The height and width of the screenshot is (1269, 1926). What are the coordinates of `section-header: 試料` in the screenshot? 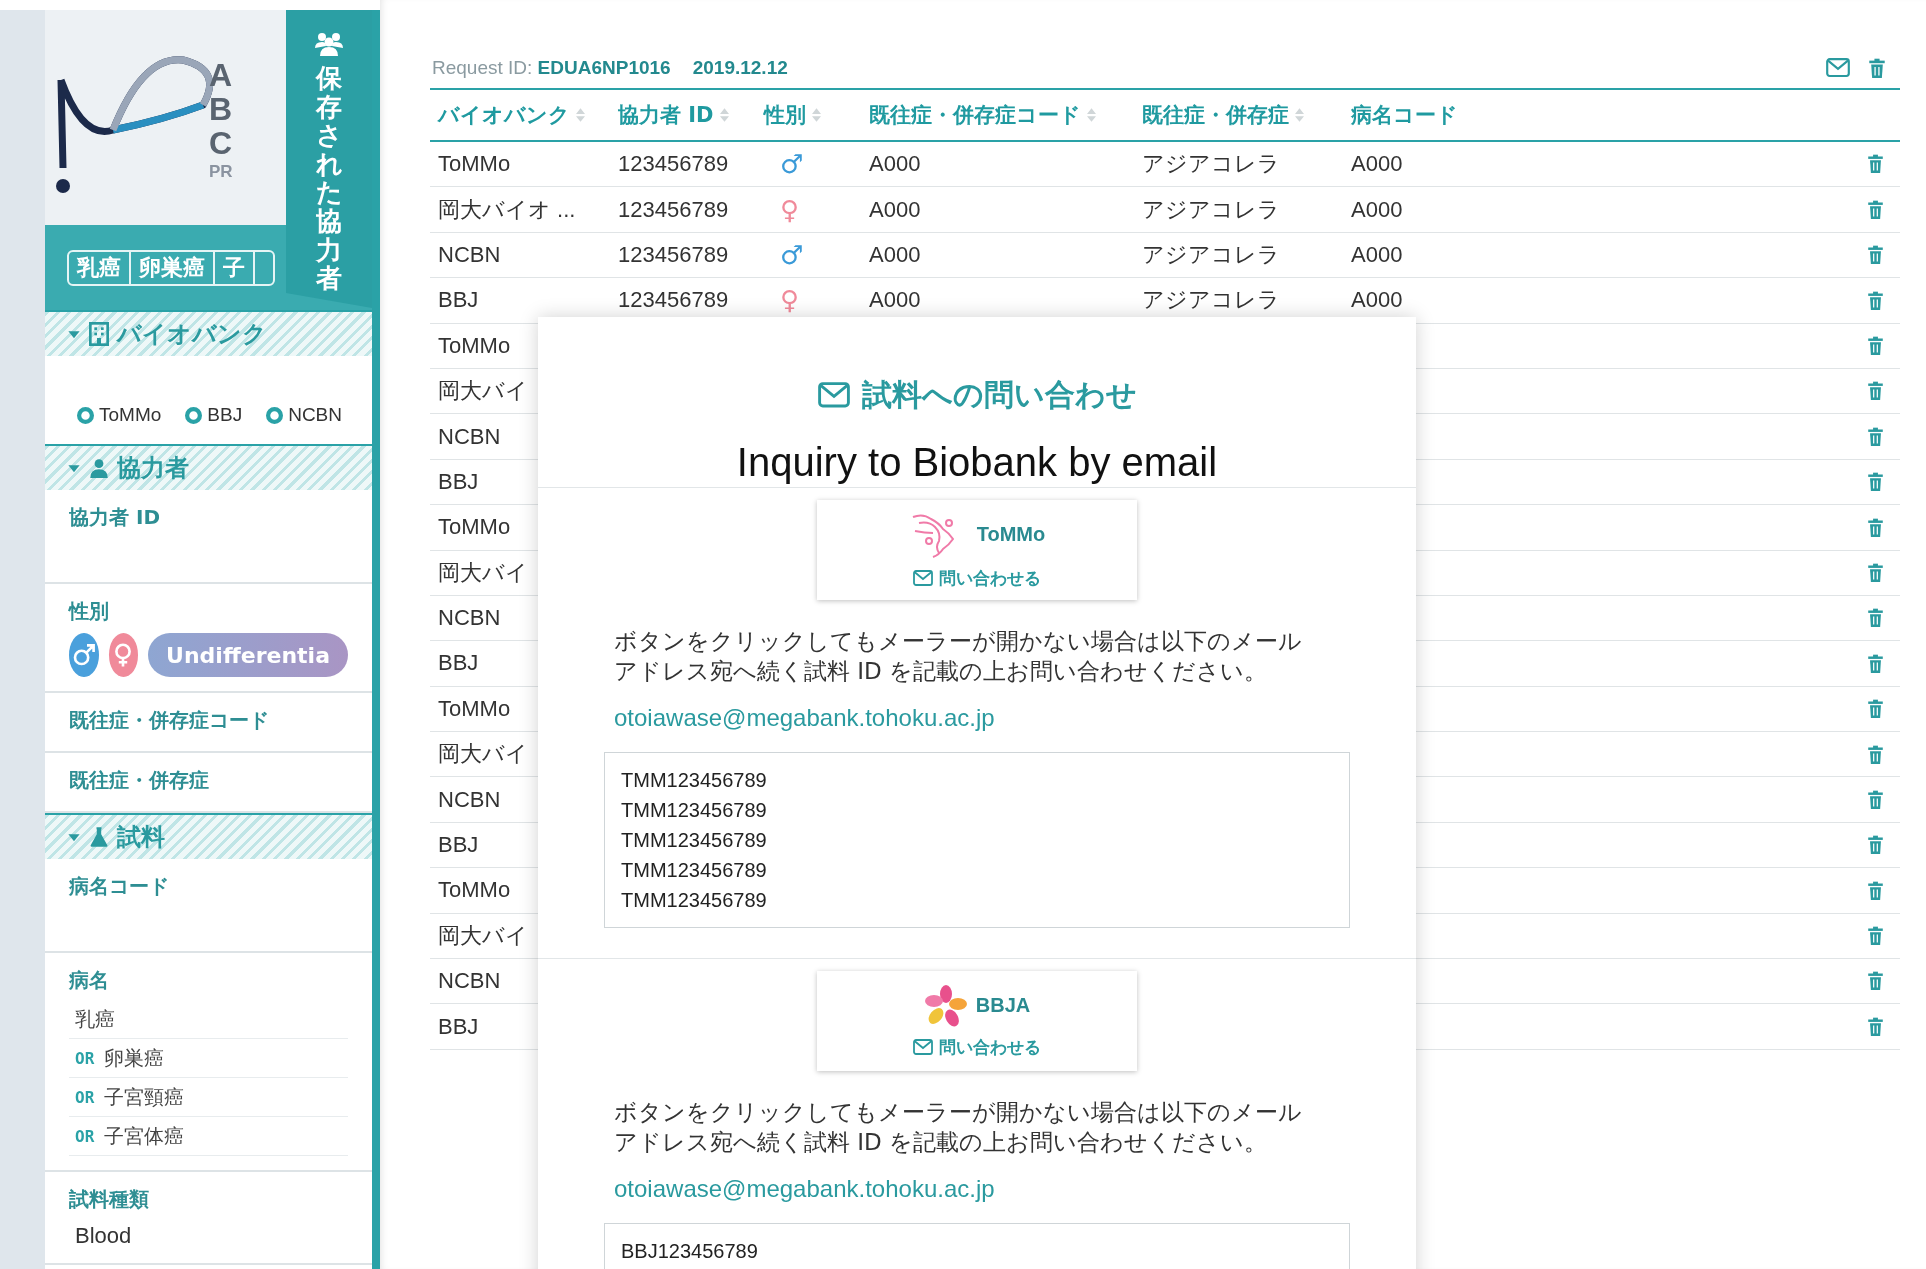 It's located at (208, 836).